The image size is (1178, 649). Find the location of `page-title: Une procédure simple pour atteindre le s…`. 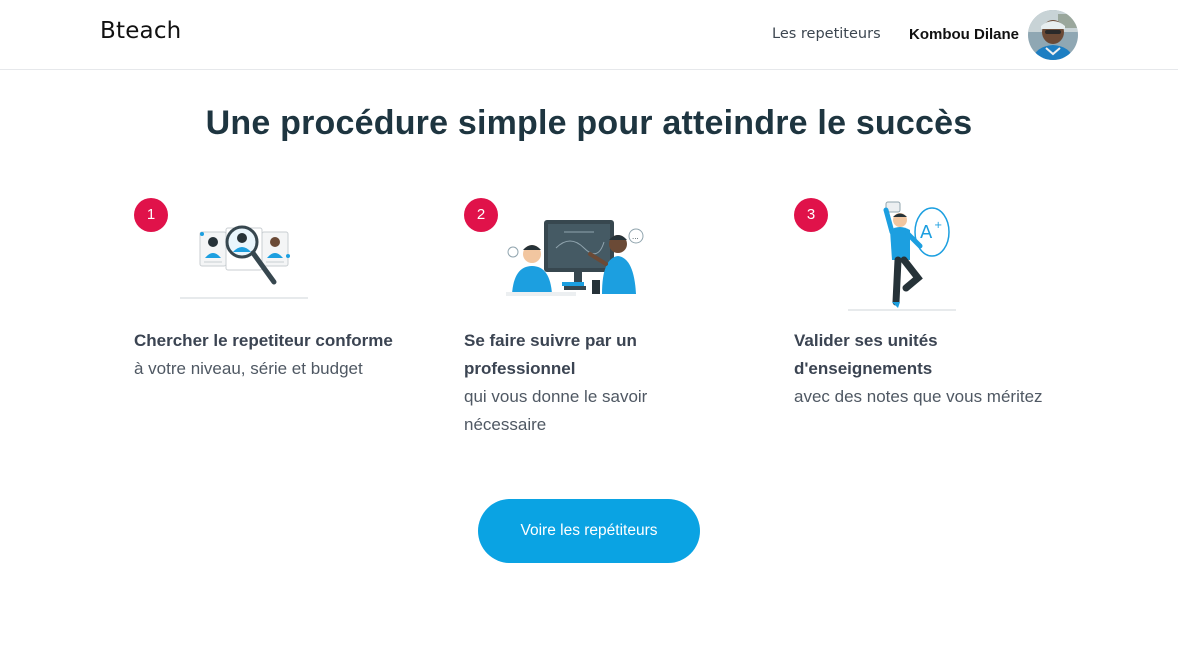

page-title: Une procédure simple pour atteindre le s… is located at coordinates (589, 123).